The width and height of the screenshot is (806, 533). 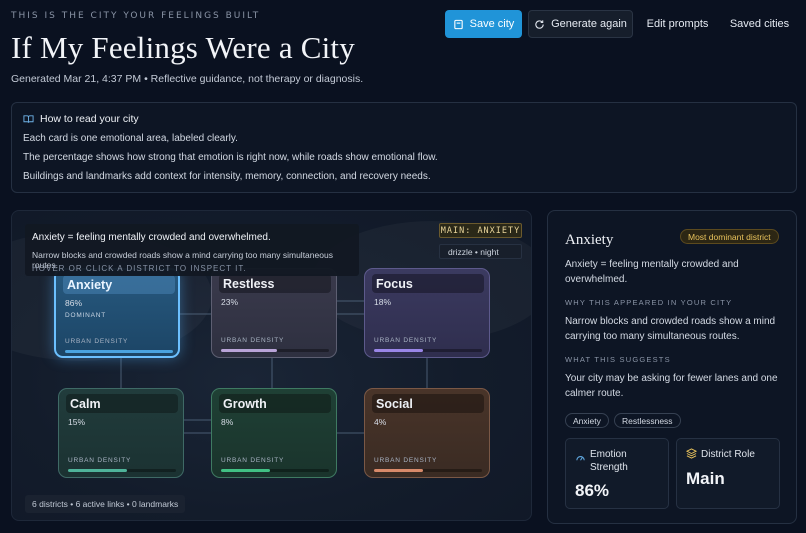 I want to click on tag-chip: Restlessness, so click(x=647, y=420).